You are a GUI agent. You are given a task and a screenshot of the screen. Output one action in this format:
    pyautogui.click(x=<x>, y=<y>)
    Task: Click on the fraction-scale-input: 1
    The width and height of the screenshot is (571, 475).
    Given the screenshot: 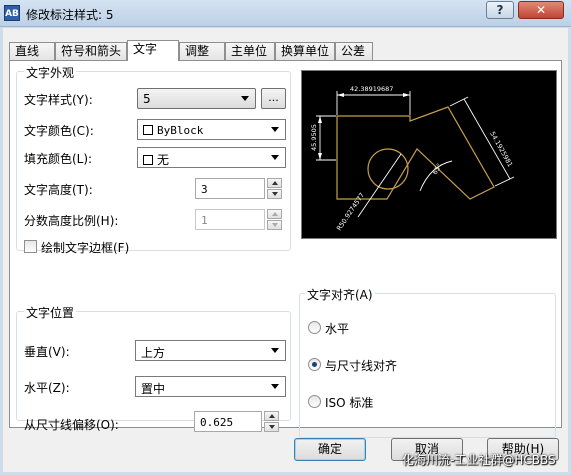 What is the action you would take?
    pyautogui.click(x=230, y=219)
    